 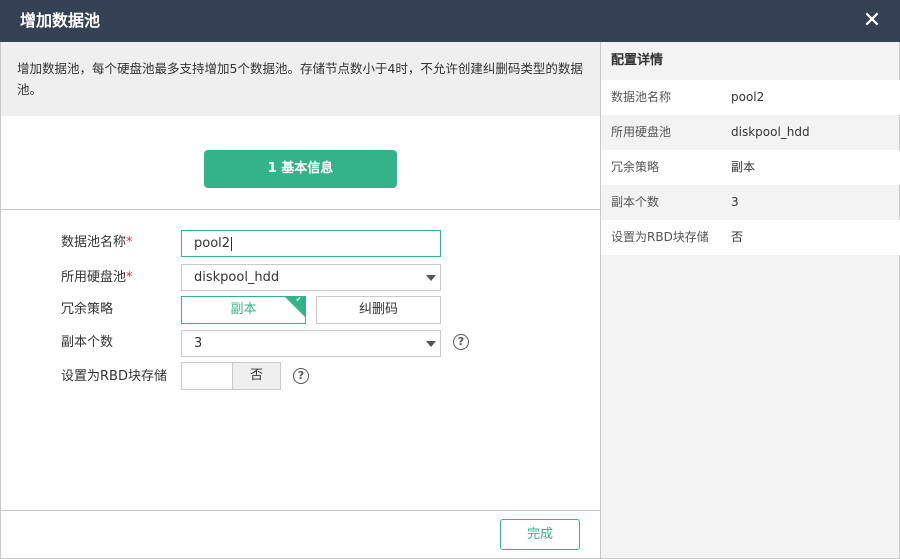 What do you see at coordinates (743, 167) in the screenshot?
I see `detail-value: 副本` at bounding box center [743, 167].